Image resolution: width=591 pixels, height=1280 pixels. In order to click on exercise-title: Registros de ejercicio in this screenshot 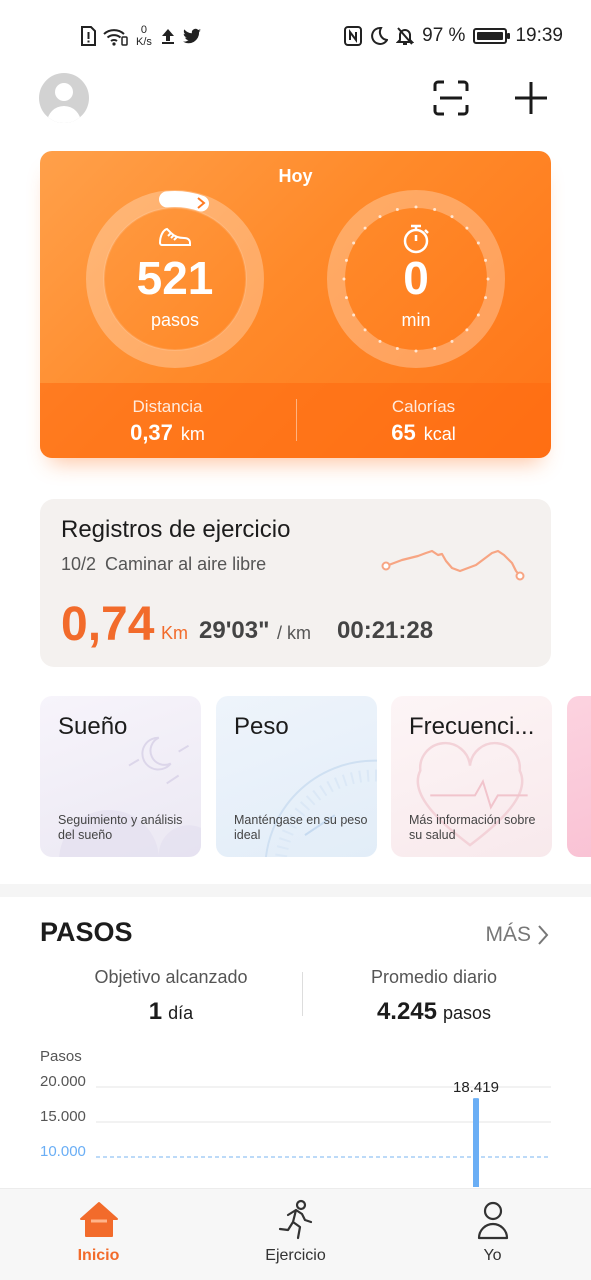, I will do `click(176, 529)`.